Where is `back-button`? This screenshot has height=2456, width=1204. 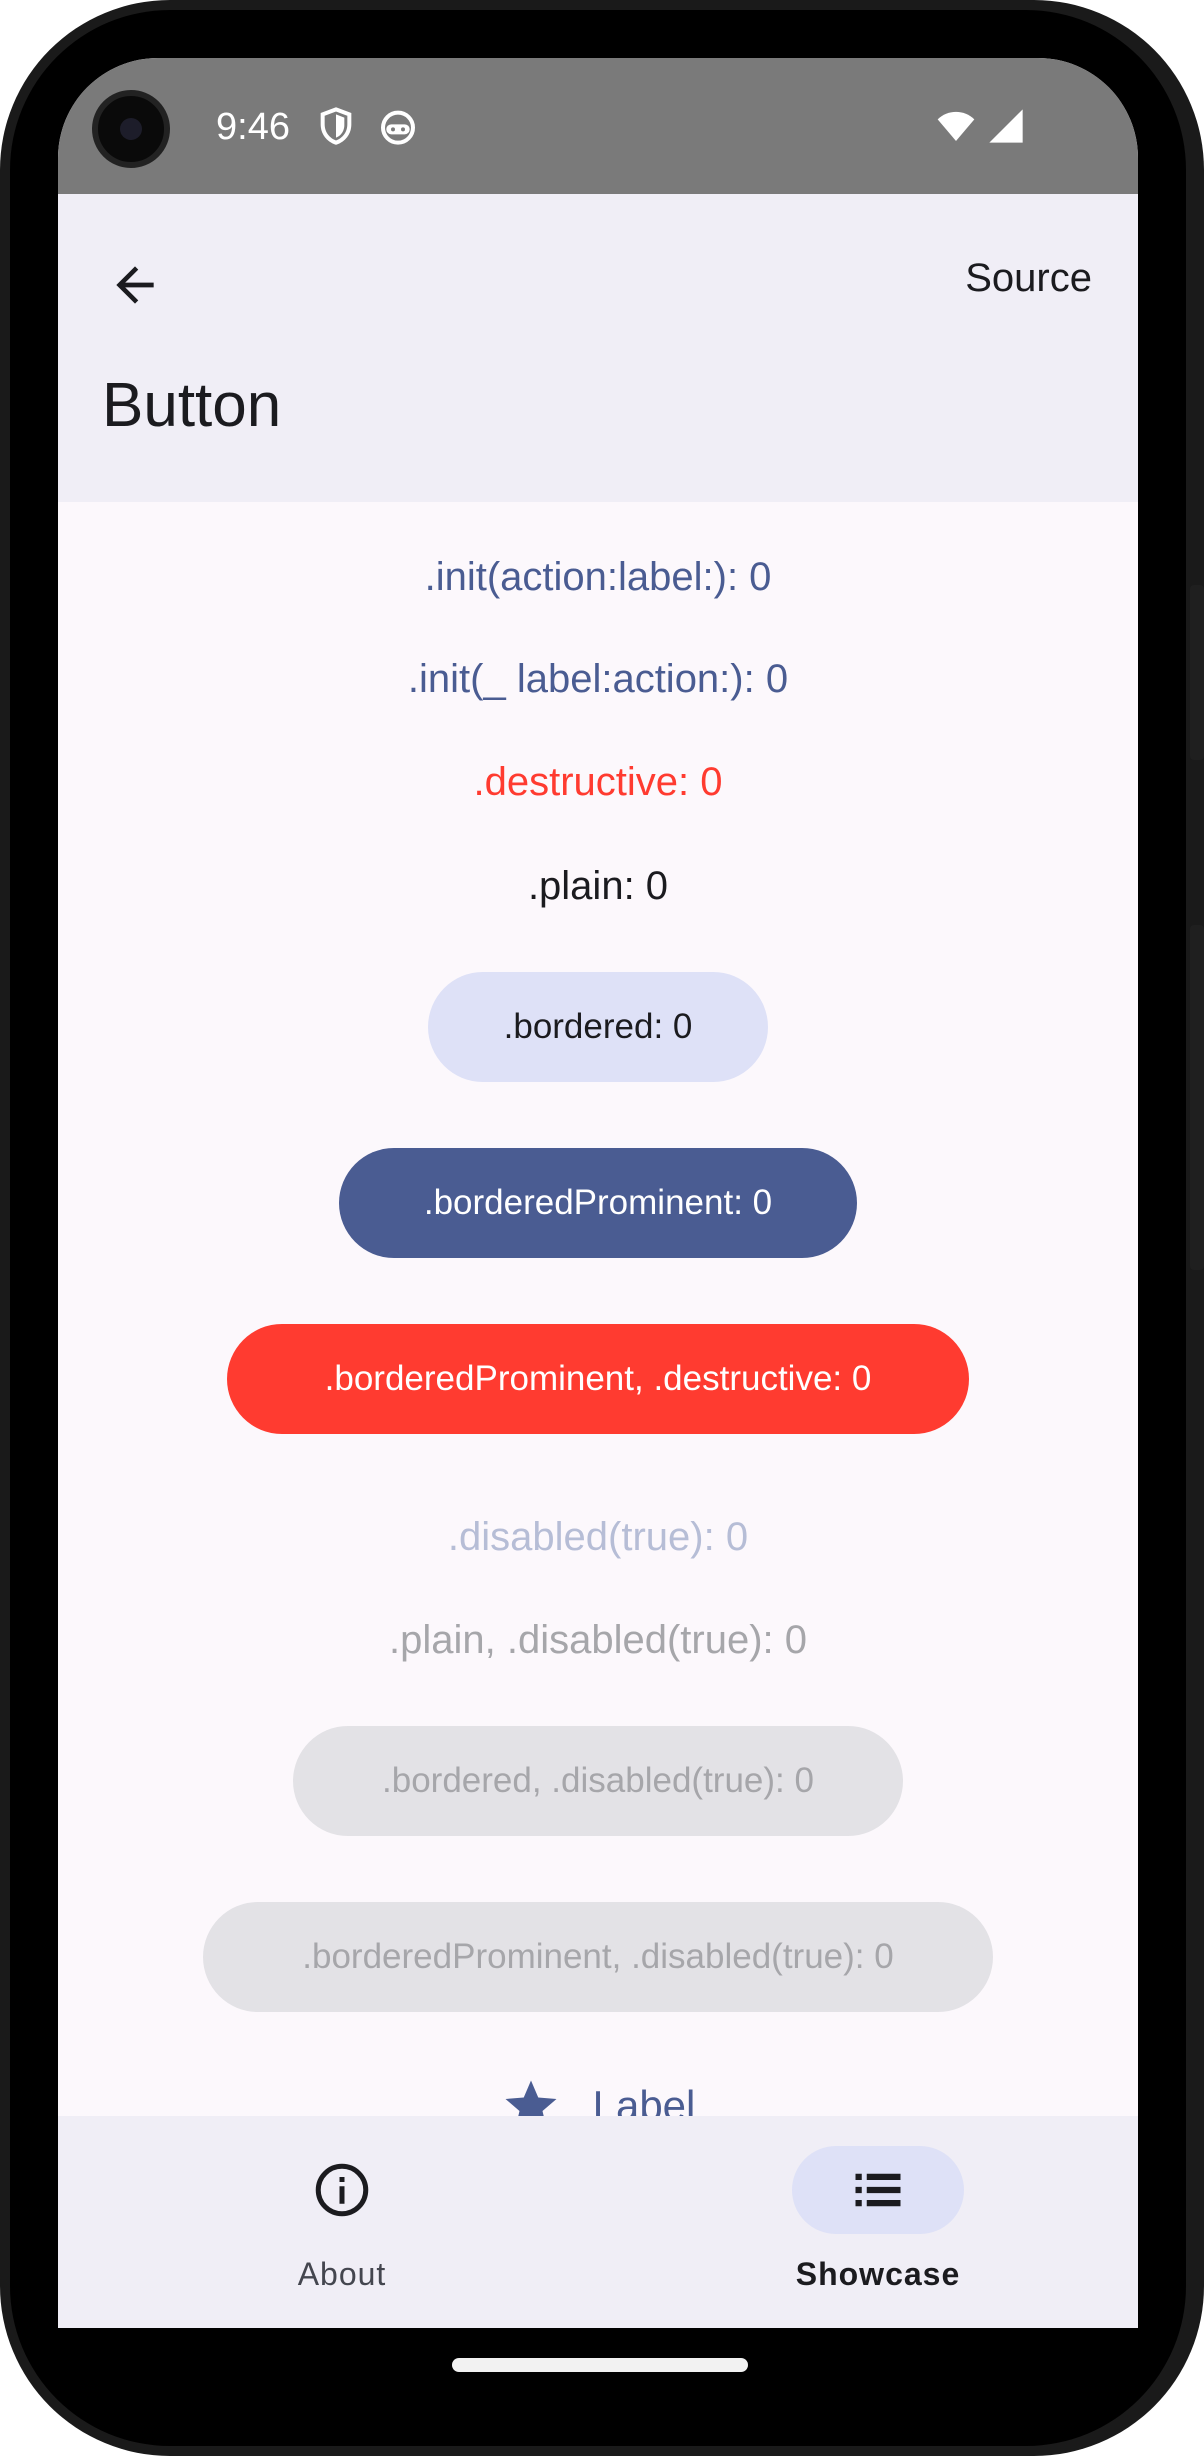 back-button is located at coordinates (135, 285).